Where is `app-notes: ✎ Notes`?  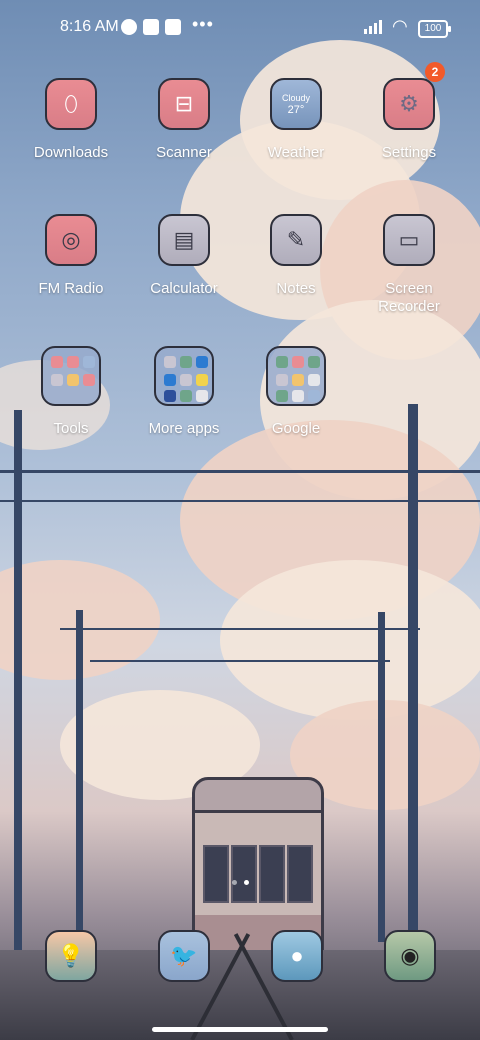 app-notes: ✎ Notes is located at coordinates (296, 256).